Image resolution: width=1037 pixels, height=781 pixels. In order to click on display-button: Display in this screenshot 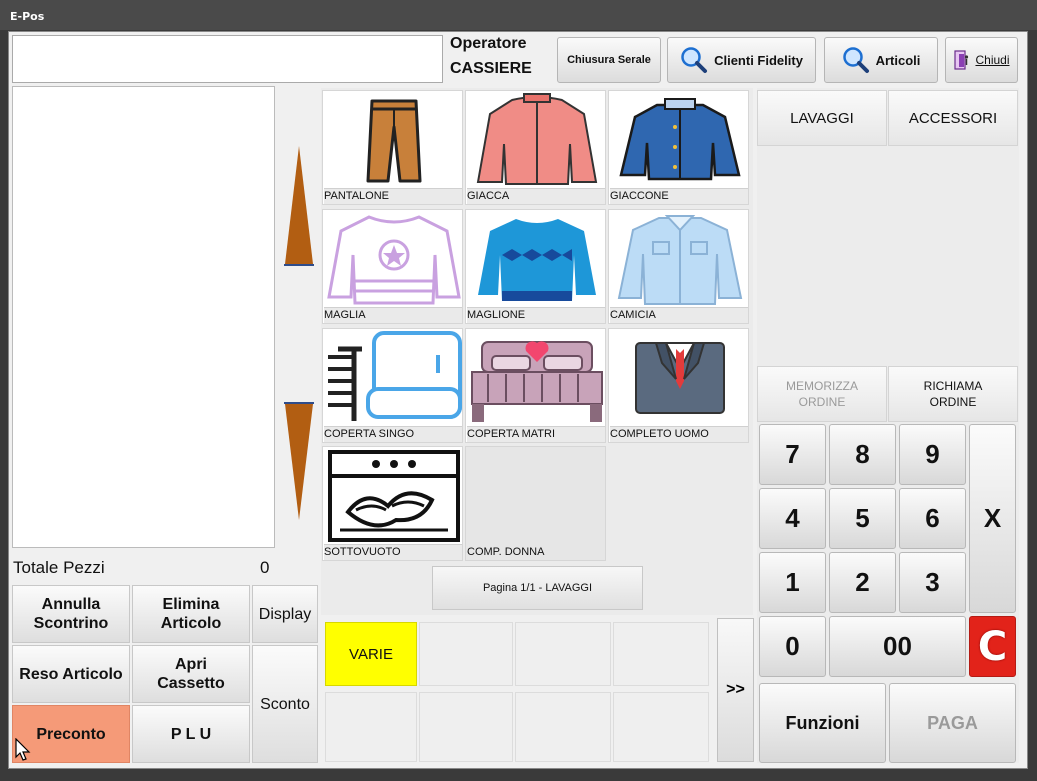, I will do `click(285, 614)`.